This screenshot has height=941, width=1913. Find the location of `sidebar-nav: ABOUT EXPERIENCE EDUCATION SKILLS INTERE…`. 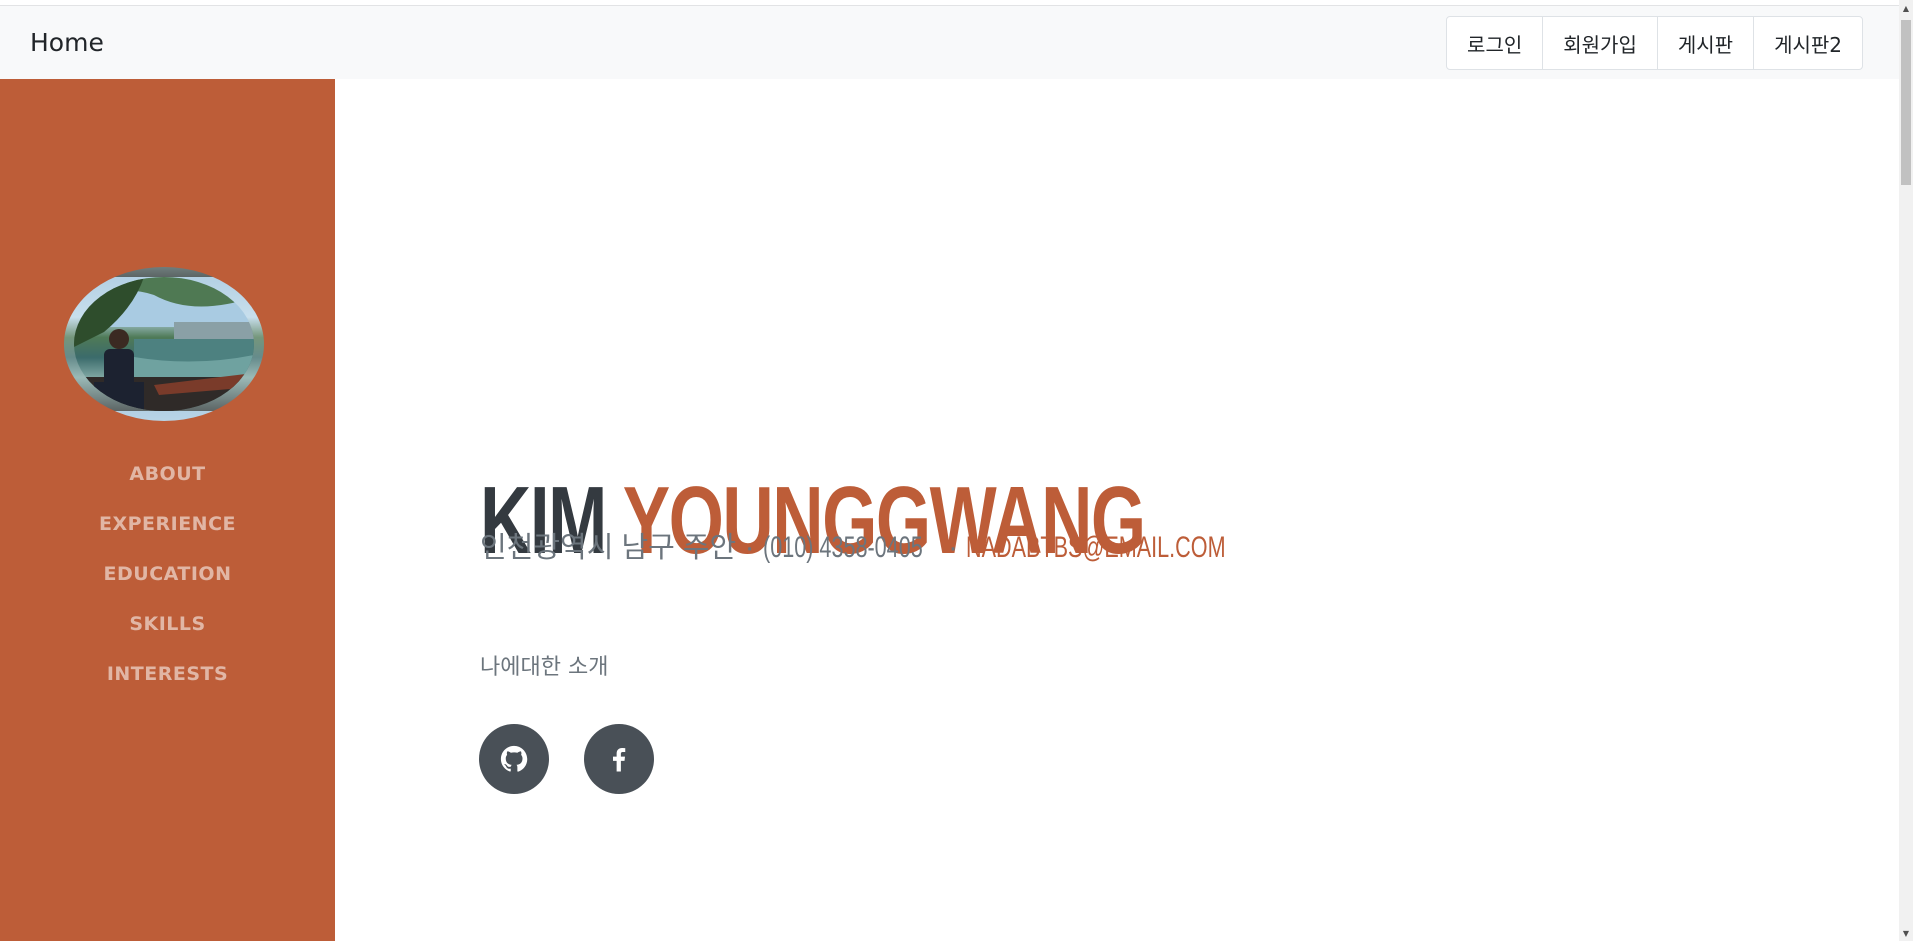

sidebar-nav: ABOUT EXPERIENCE EDUCATION SKILLS INTERE… is located at coordinates (167, 574).